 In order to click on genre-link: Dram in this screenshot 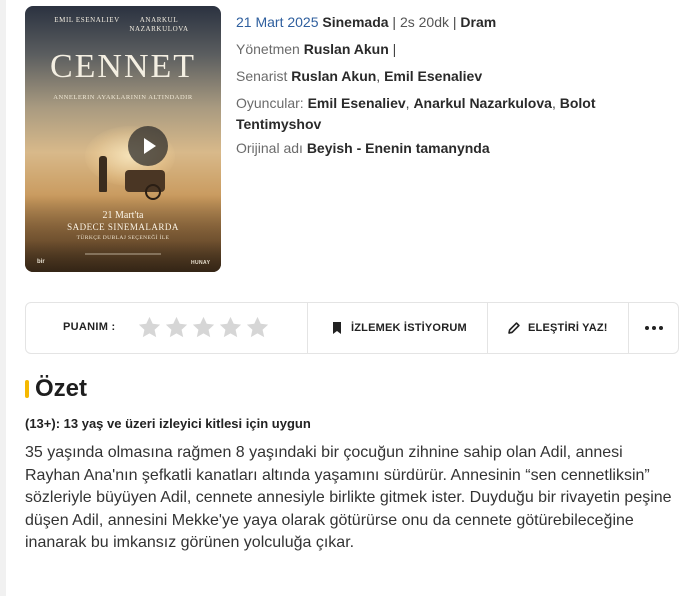, I will do `click(478, 22)`.